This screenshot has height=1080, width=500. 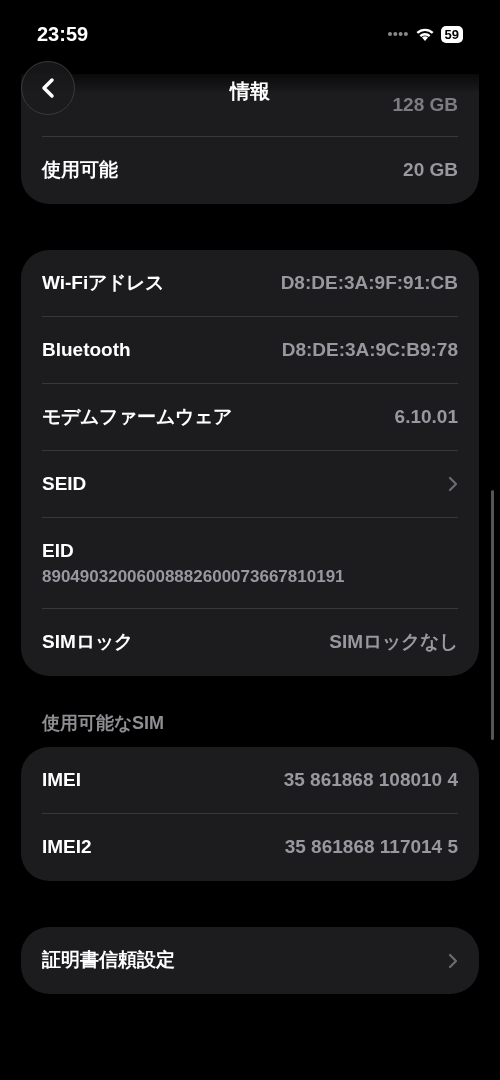 What do you see at coordinates (87, 642) in the screenshot?
I see `row-label: SIMロック` at bounding box center [87, 642].